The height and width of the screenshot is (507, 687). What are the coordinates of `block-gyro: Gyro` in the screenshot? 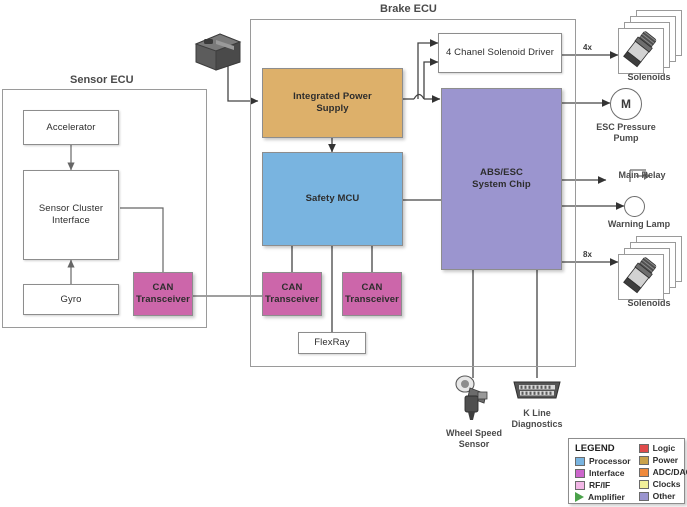 It's located at (71, 299).